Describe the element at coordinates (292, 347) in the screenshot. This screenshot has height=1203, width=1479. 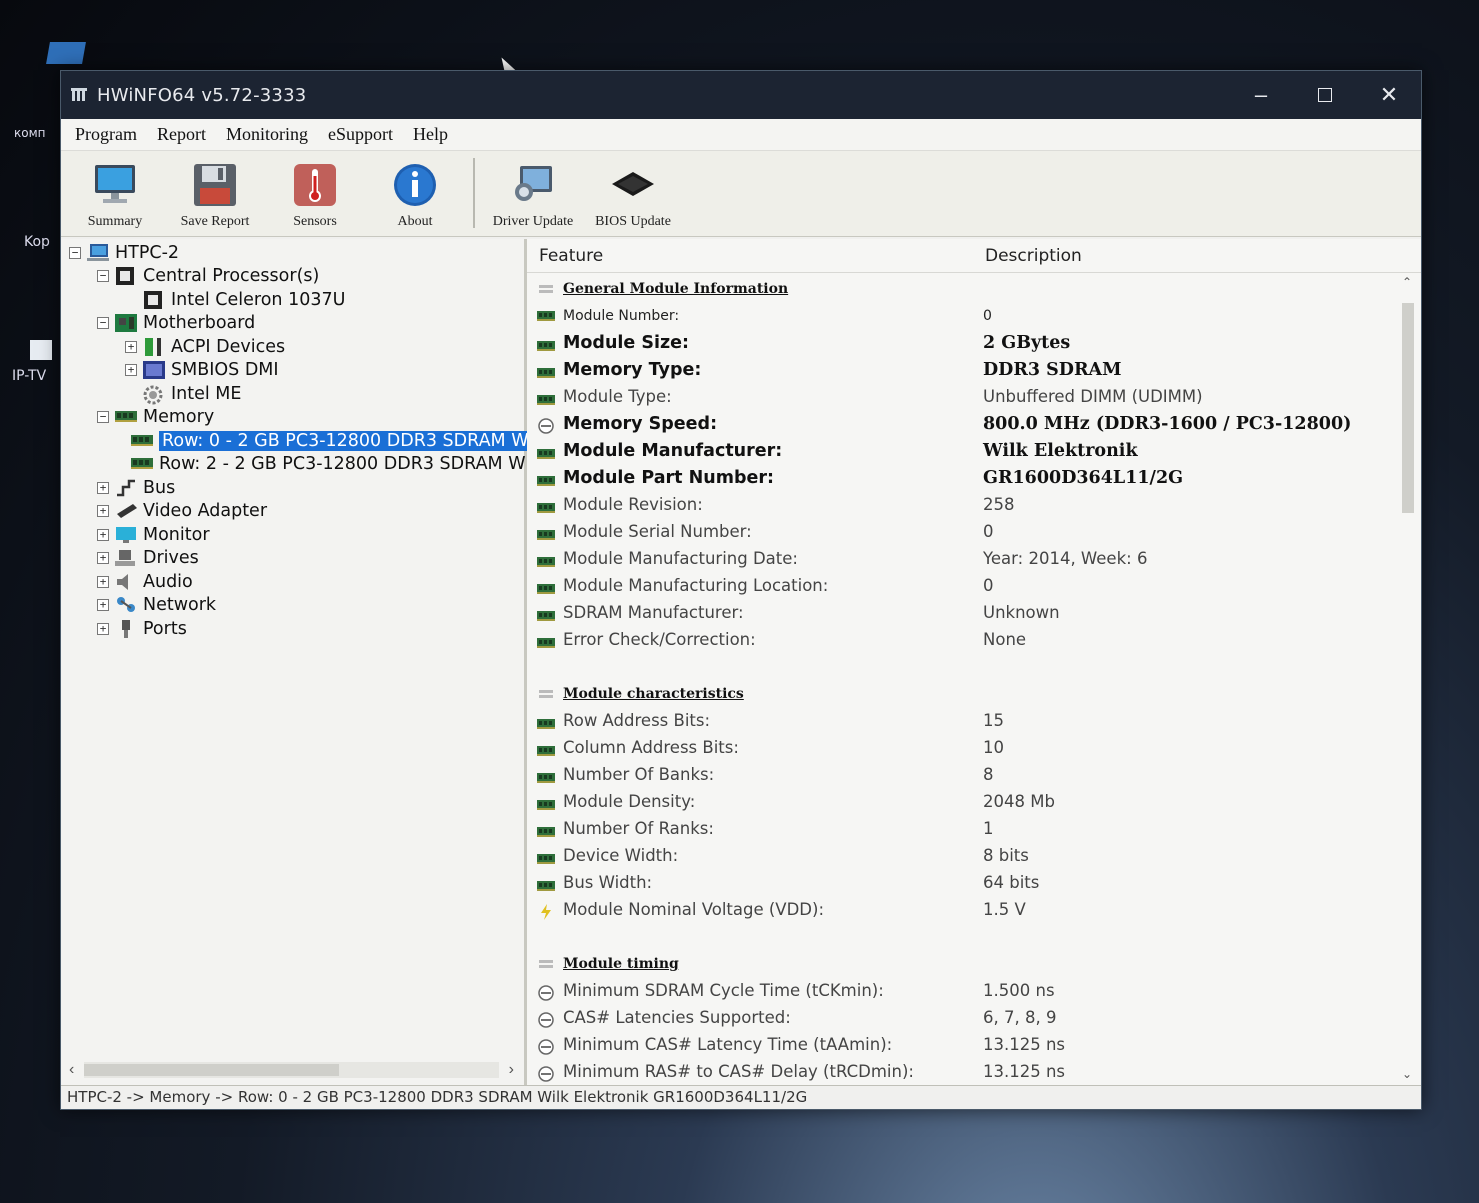
I see `tree-node: + ACPI Devices` at that location.